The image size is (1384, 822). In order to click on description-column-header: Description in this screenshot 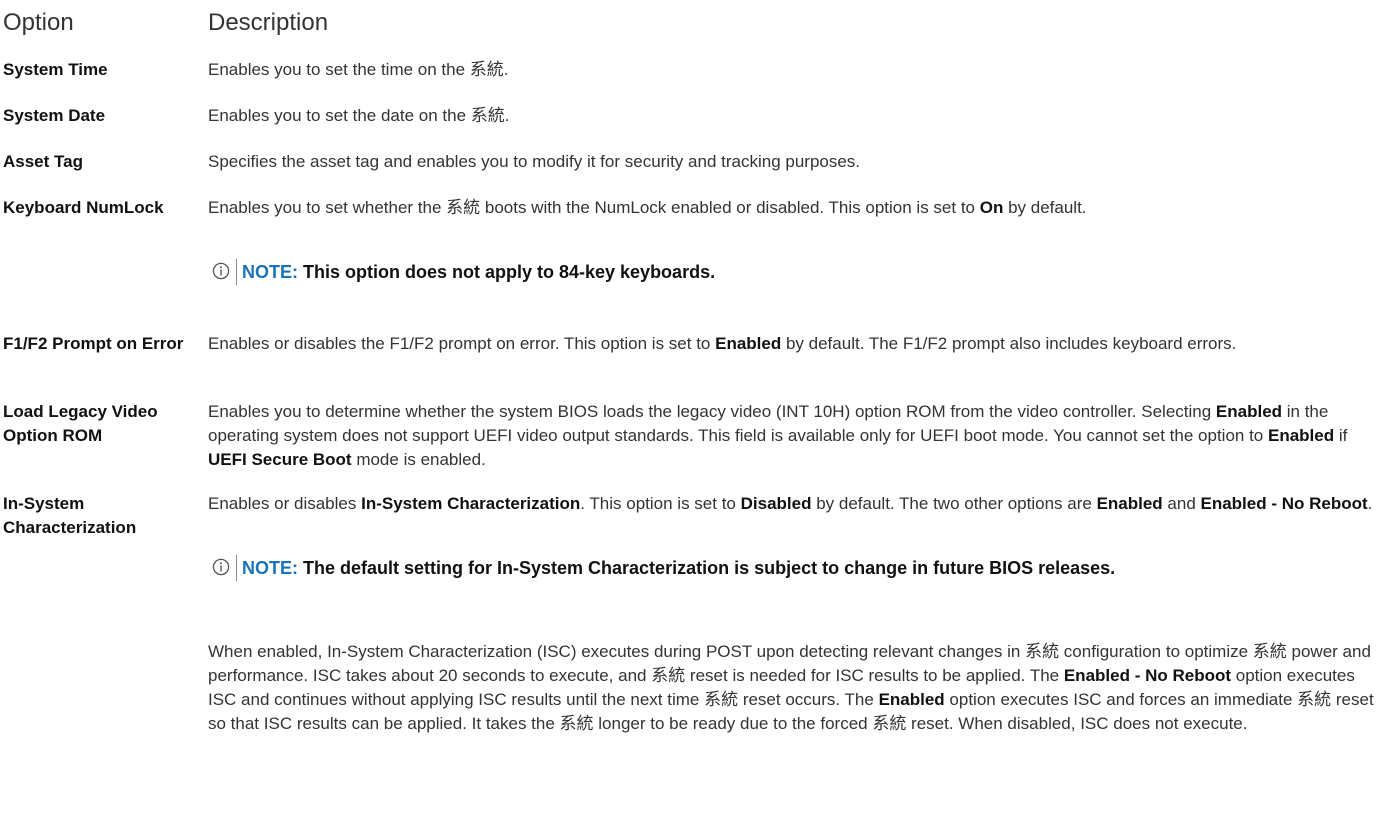, I will do `click(268, 22)`.